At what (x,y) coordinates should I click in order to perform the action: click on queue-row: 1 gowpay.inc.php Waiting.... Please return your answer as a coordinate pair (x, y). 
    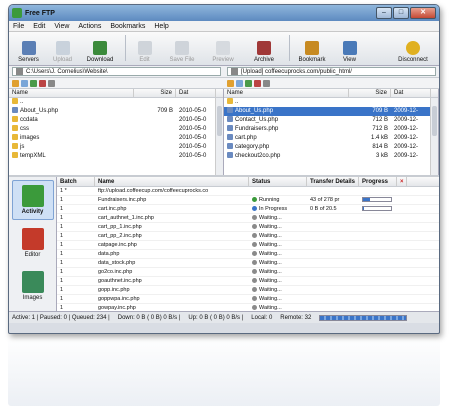
    Looking at the image, I should click on (248, 307).